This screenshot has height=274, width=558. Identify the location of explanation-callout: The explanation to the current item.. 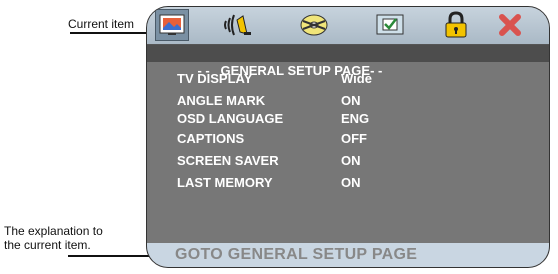
(53, 238).